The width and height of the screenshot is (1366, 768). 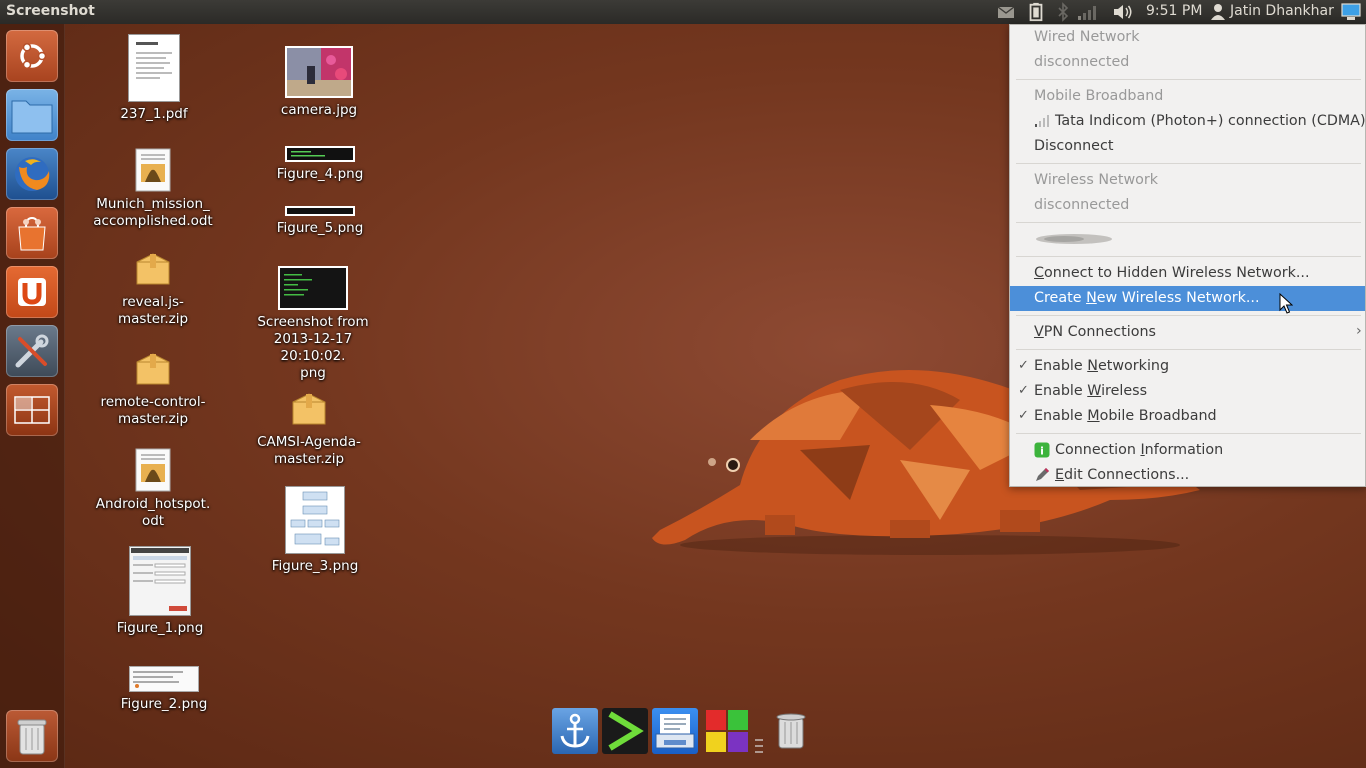 I want to click on mouse-cursor-icon, so click(x=1286, y=303).